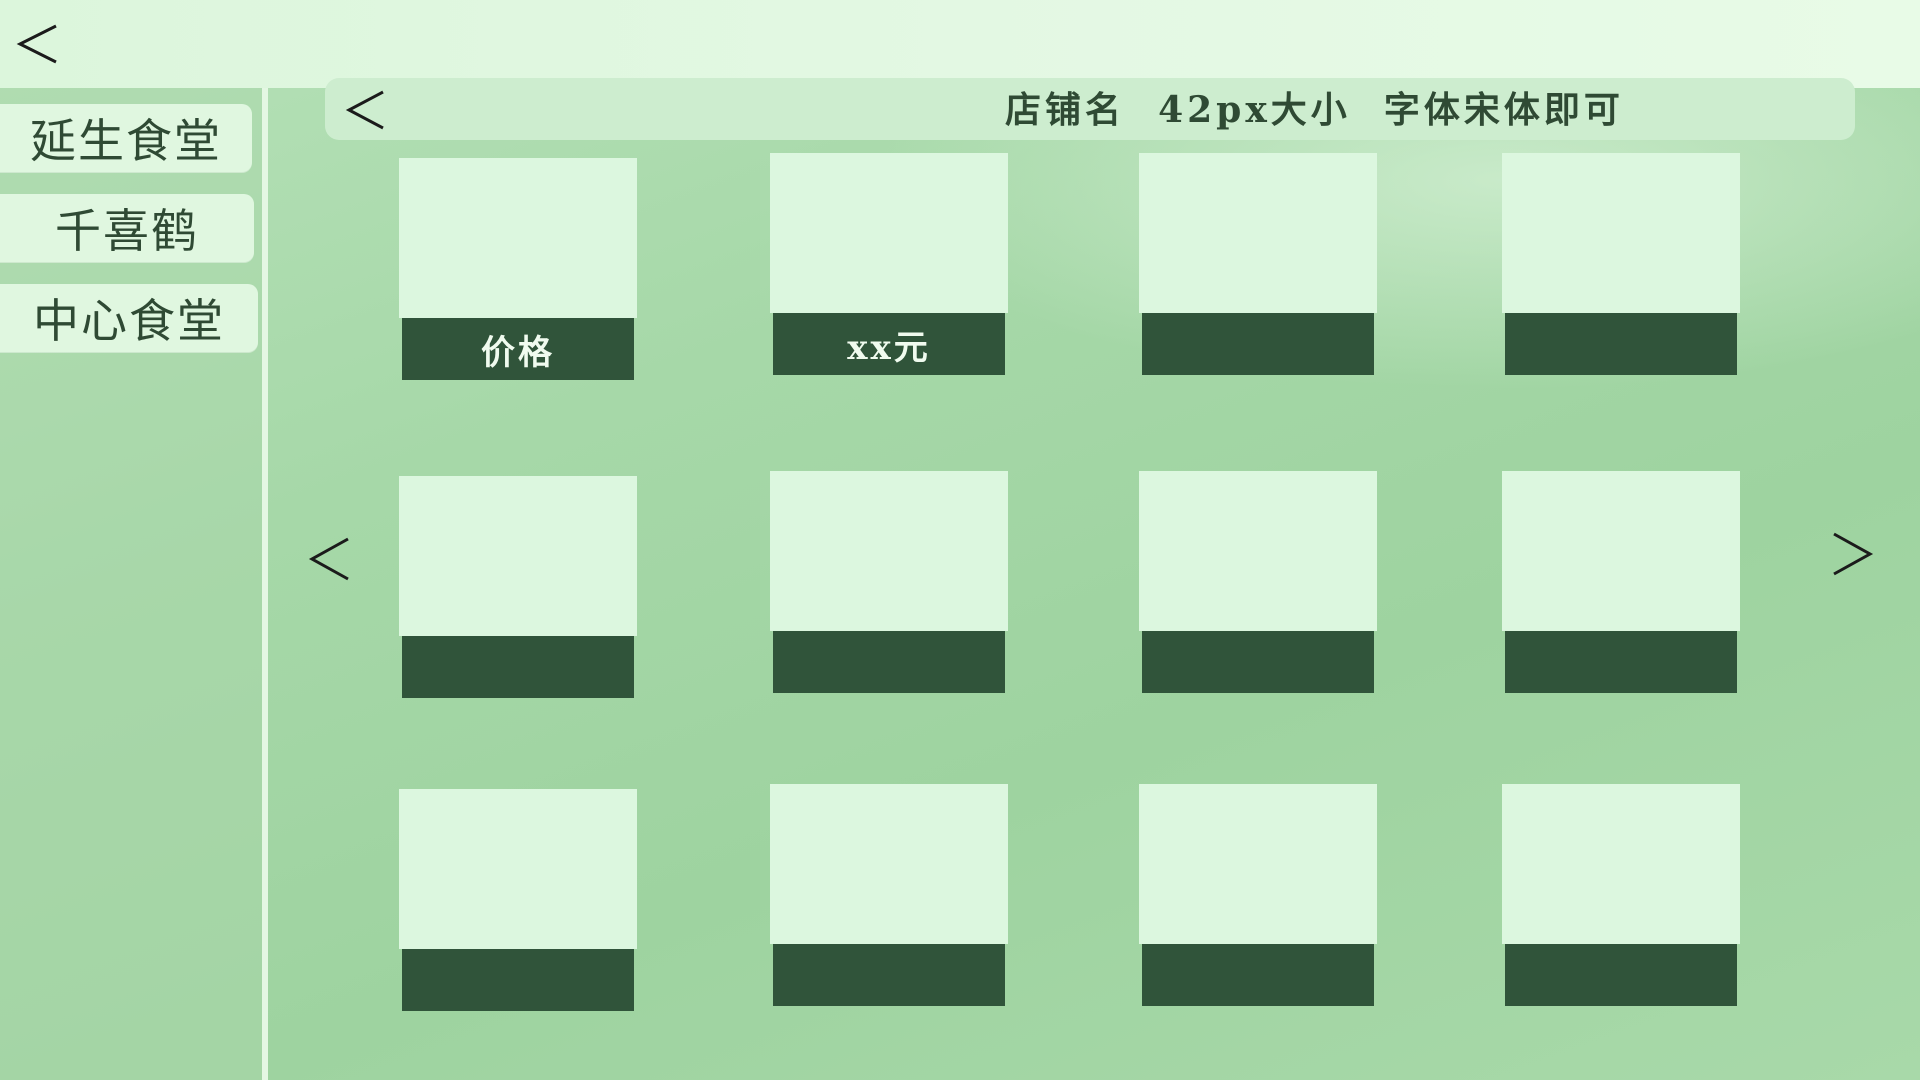  I want to click on store-name: 店铺名 42px大小 字体宋体即可, so click(1314, 110).